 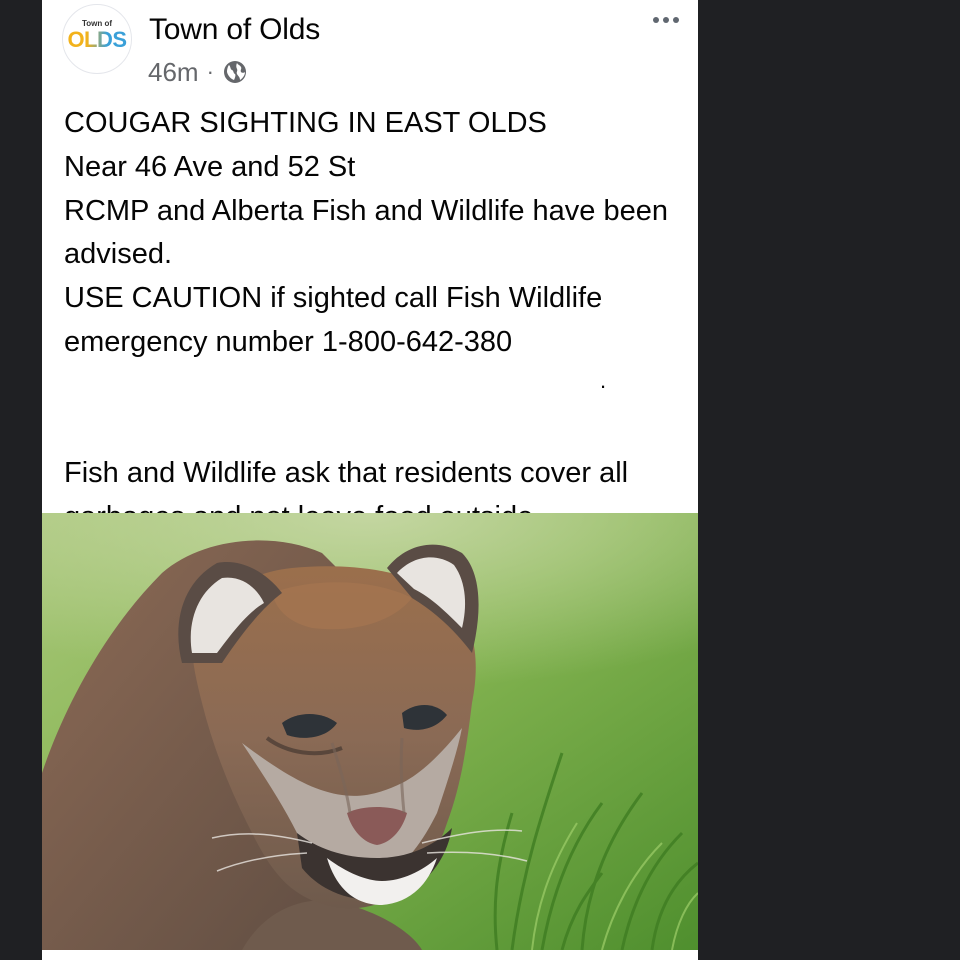 What do you see at coordinates (210, 166) in the screenshot?
I see `post-location: Near 46 Ave and 52 St` at bounding box center [210, 166].